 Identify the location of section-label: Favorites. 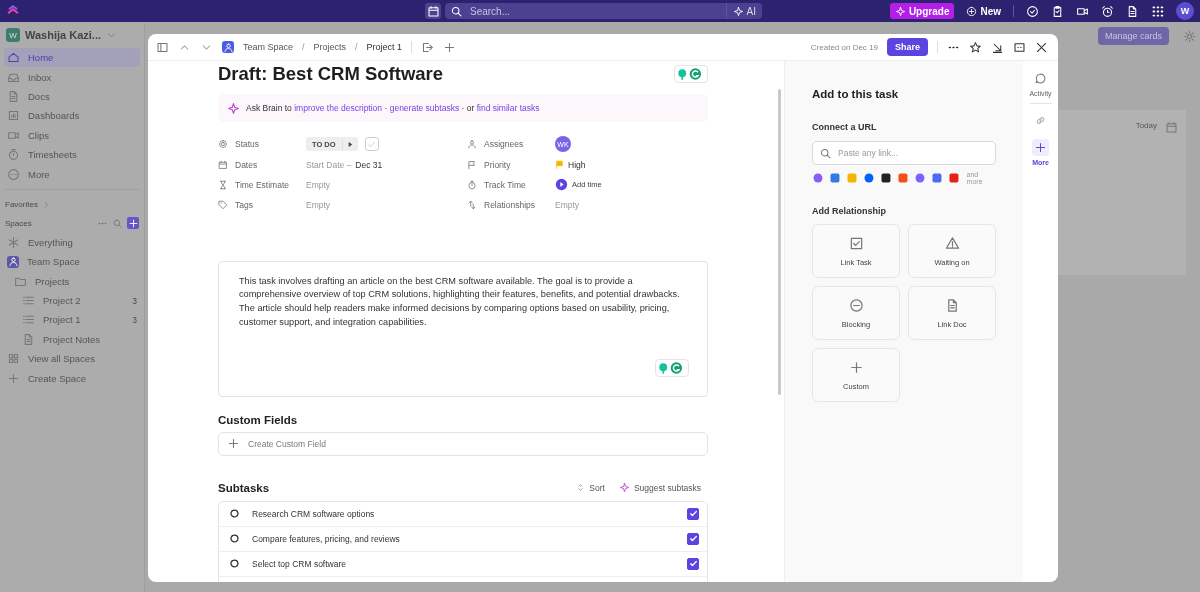
(21, 204).